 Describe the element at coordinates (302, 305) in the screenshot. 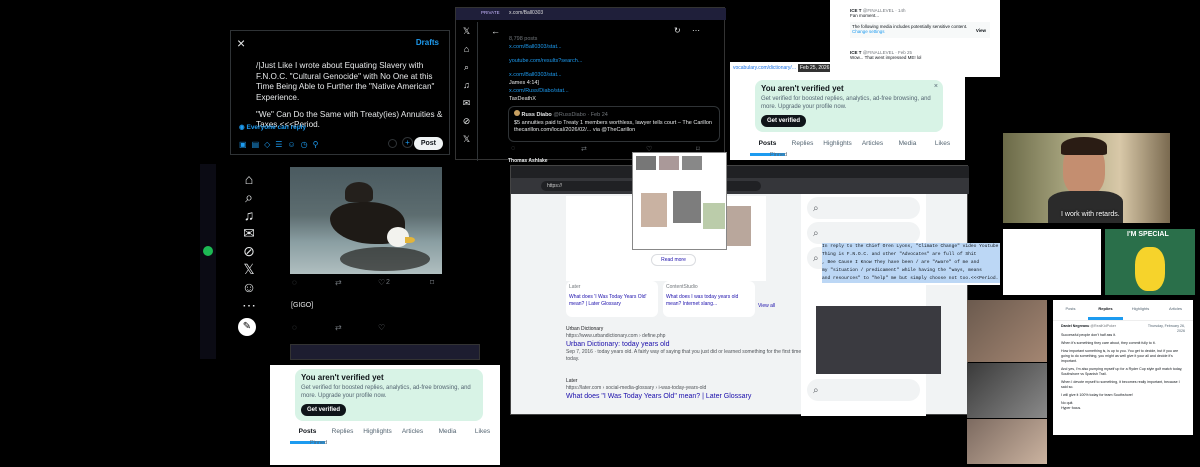

I see `post-caption: [GIGO]` at that location.